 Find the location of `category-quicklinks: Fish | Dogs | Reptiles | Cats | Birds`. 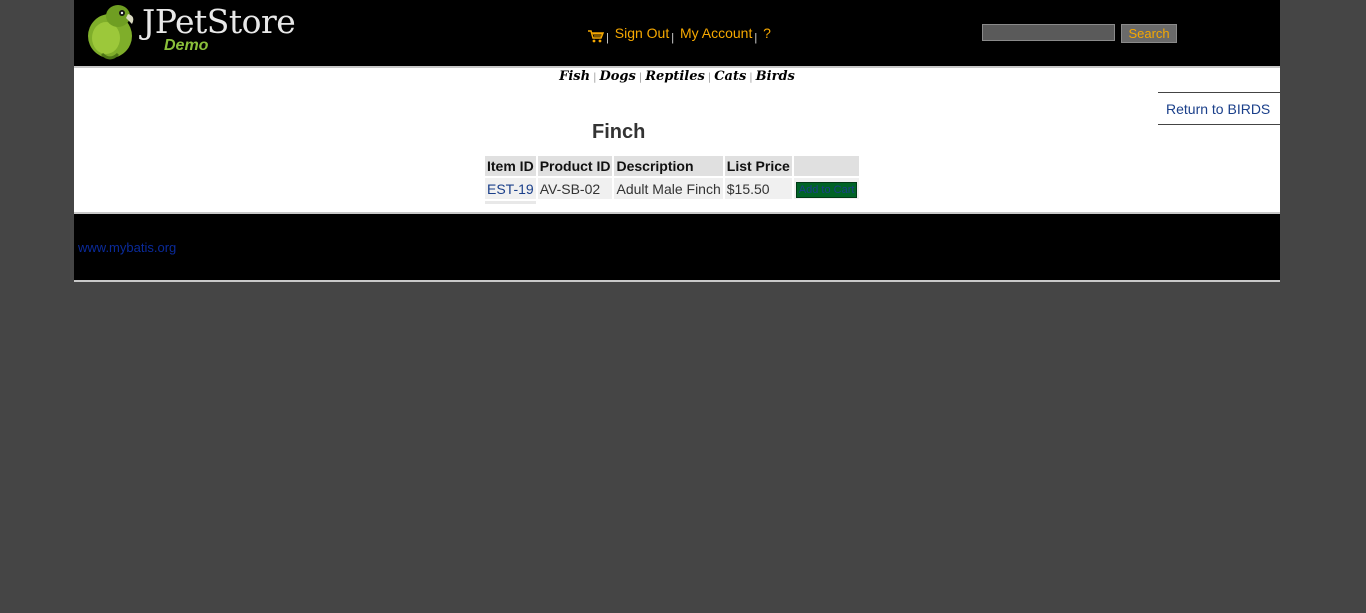

category-quicklinks: Fish | Dogs | Reptiles | Cats | Birds is located at coordinates (677, 80).